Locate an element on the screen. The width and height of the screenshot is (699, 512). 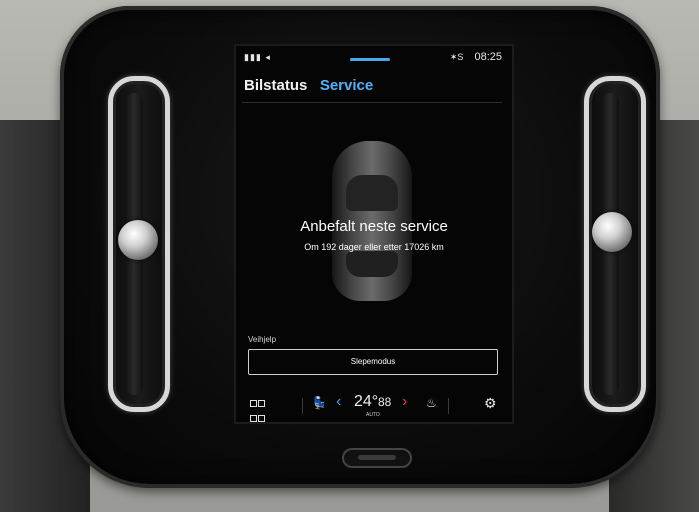
seat-heat-icon: ♨ is located at coordinates (431, 403).